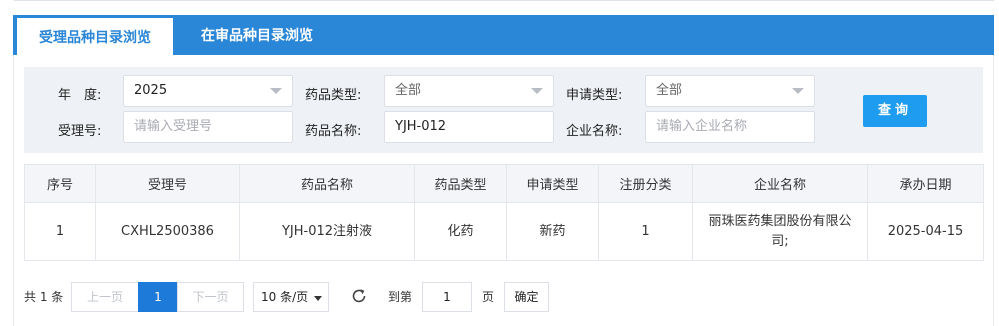  Describe the element at coordinates (469, 127) in the screenshot. I see `drug-name-input: YJH-012` at that location.